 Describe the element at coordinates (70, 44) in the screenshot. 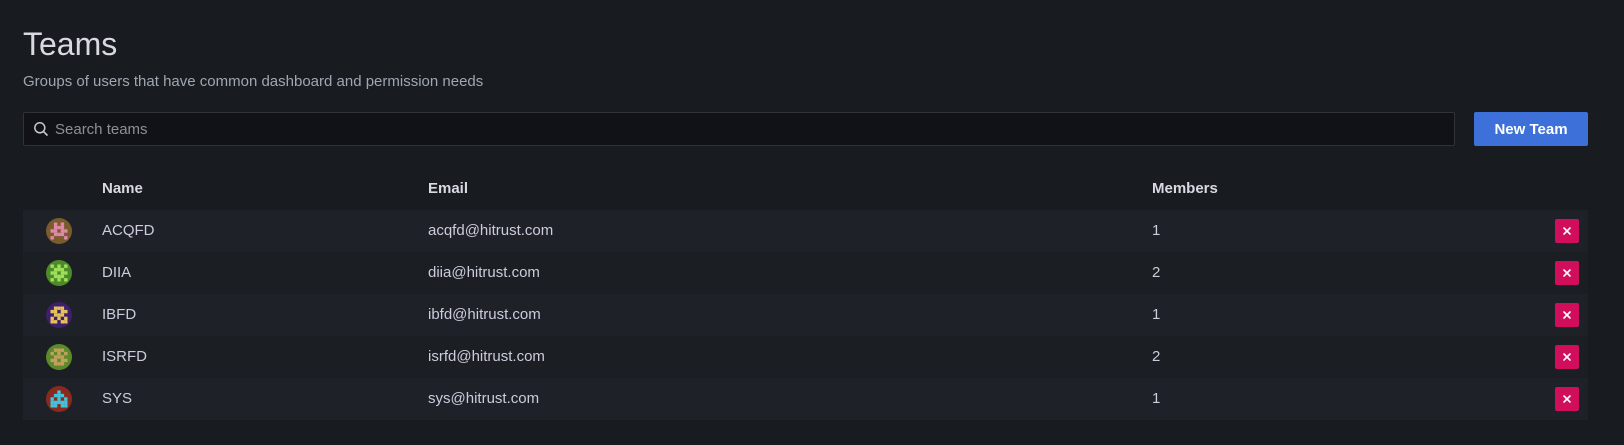

I see `page-title: Teams` at that location.